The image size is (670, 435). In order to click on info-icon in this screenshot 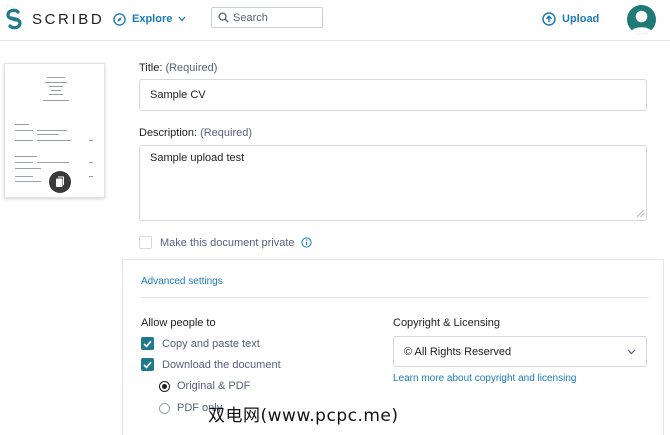, I will do `click(306, 242)`.